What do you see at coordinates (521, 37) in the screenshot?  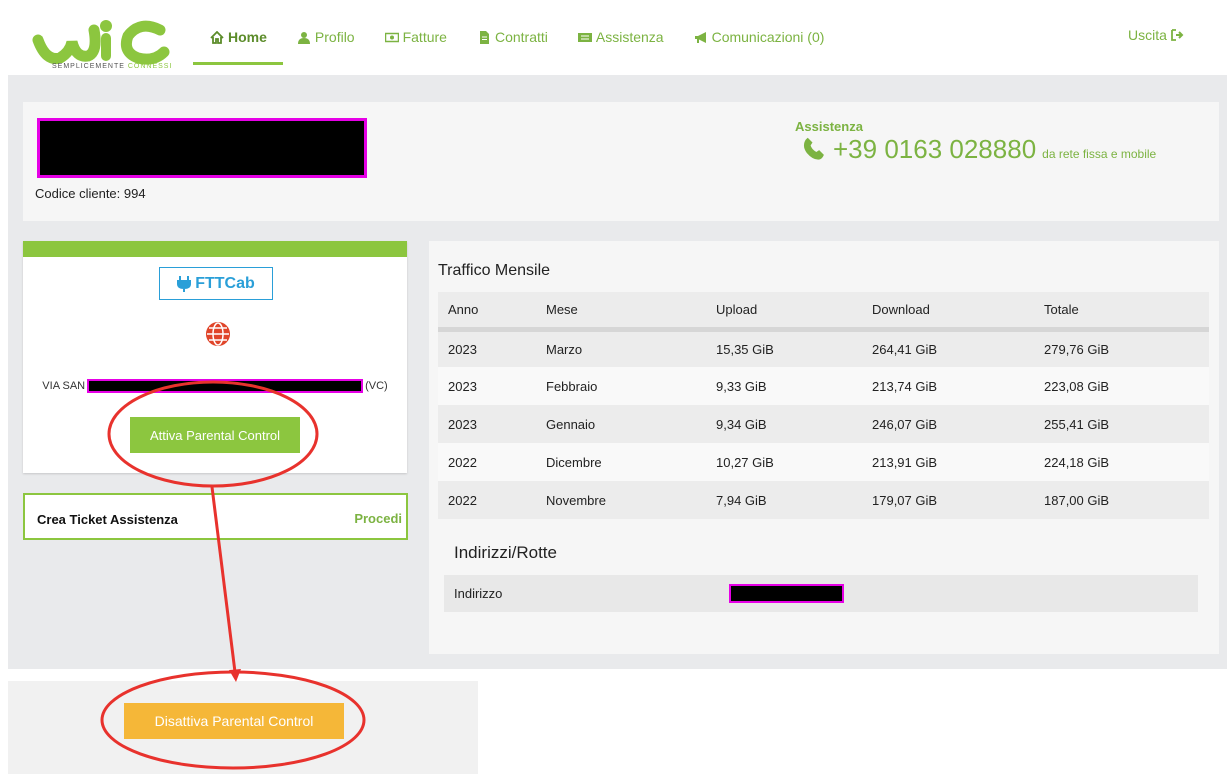 I see `nav-contratti-label: Contratti` at bounding box center [521, 37].